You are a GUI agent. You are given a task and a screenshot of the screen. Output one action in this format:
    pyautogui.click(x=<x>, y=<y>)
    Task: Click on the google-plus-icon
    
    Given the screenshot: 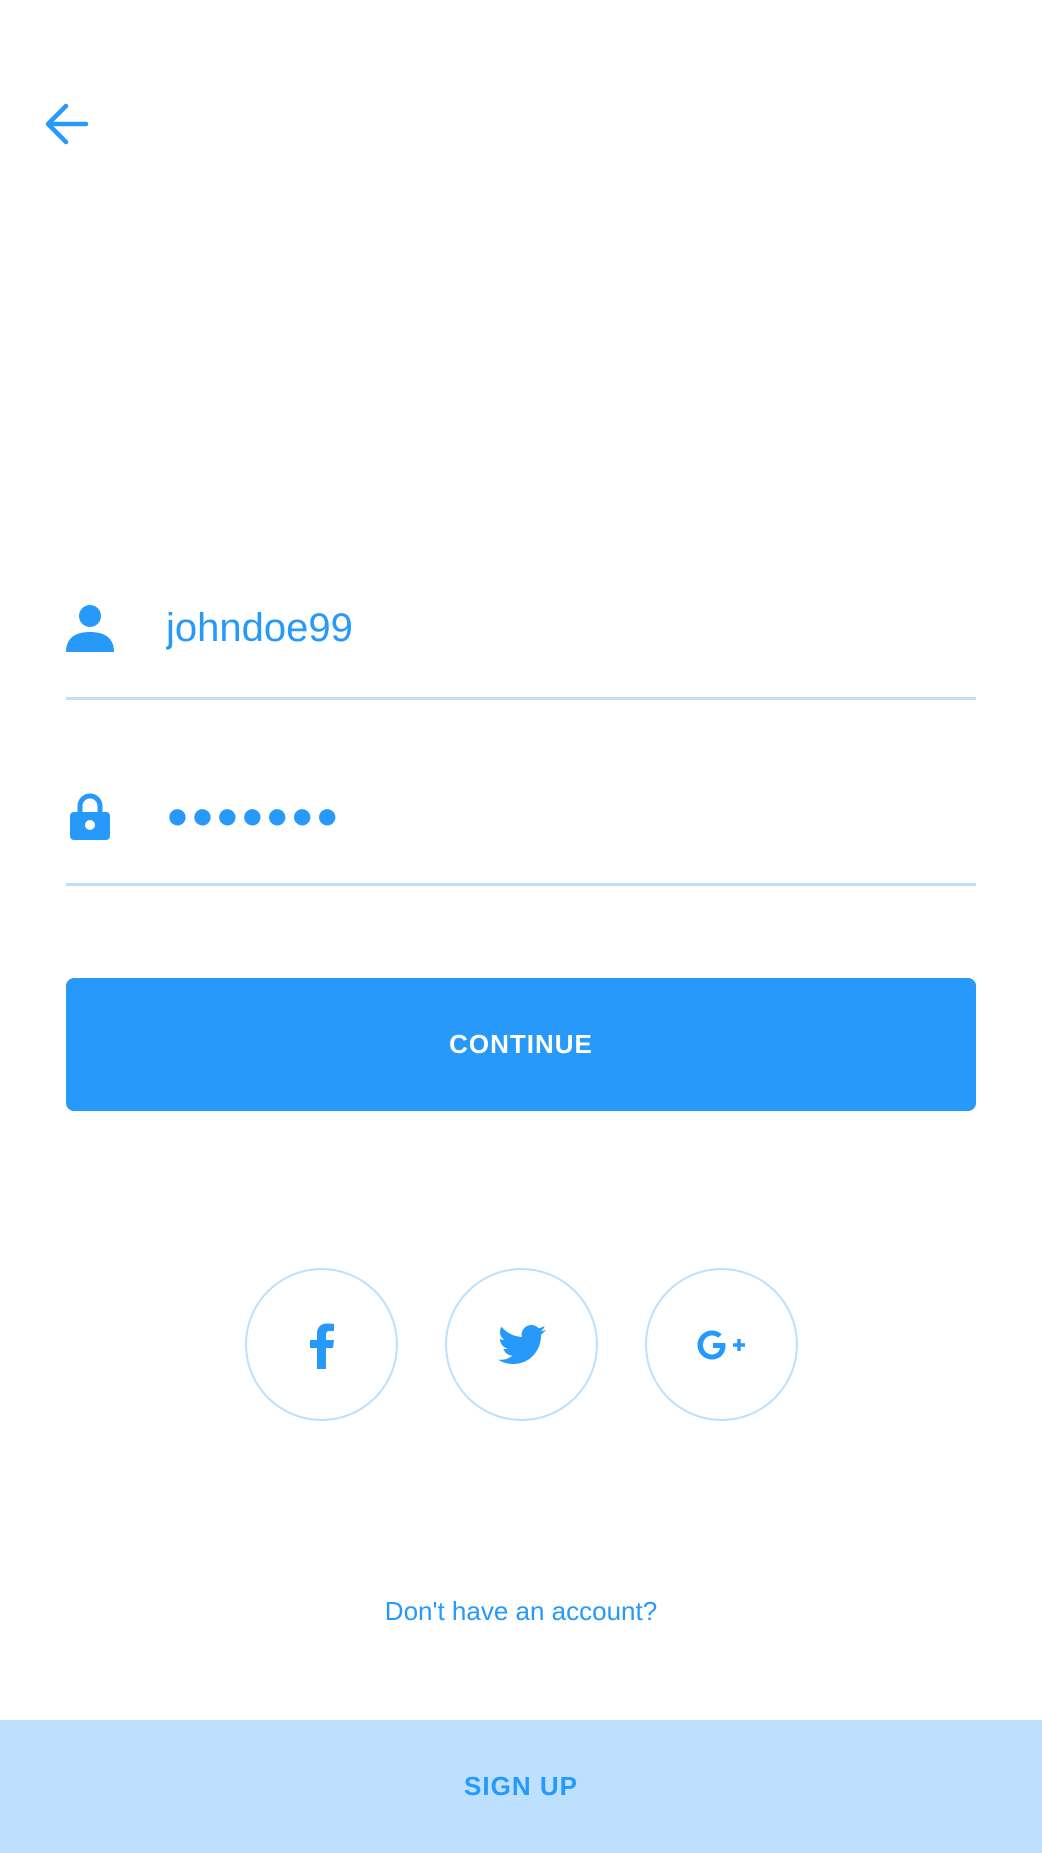 What is the action you would take?
    pyautogui.click(x=721, y=1344)
    